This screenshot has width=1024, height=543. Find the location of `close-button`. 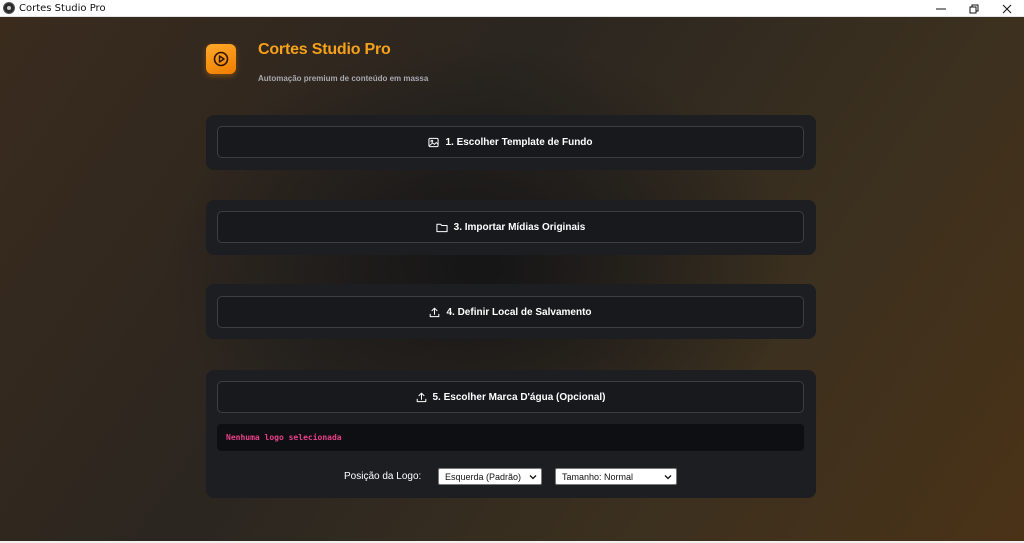

close-button is located at coordinates (1007, 8).